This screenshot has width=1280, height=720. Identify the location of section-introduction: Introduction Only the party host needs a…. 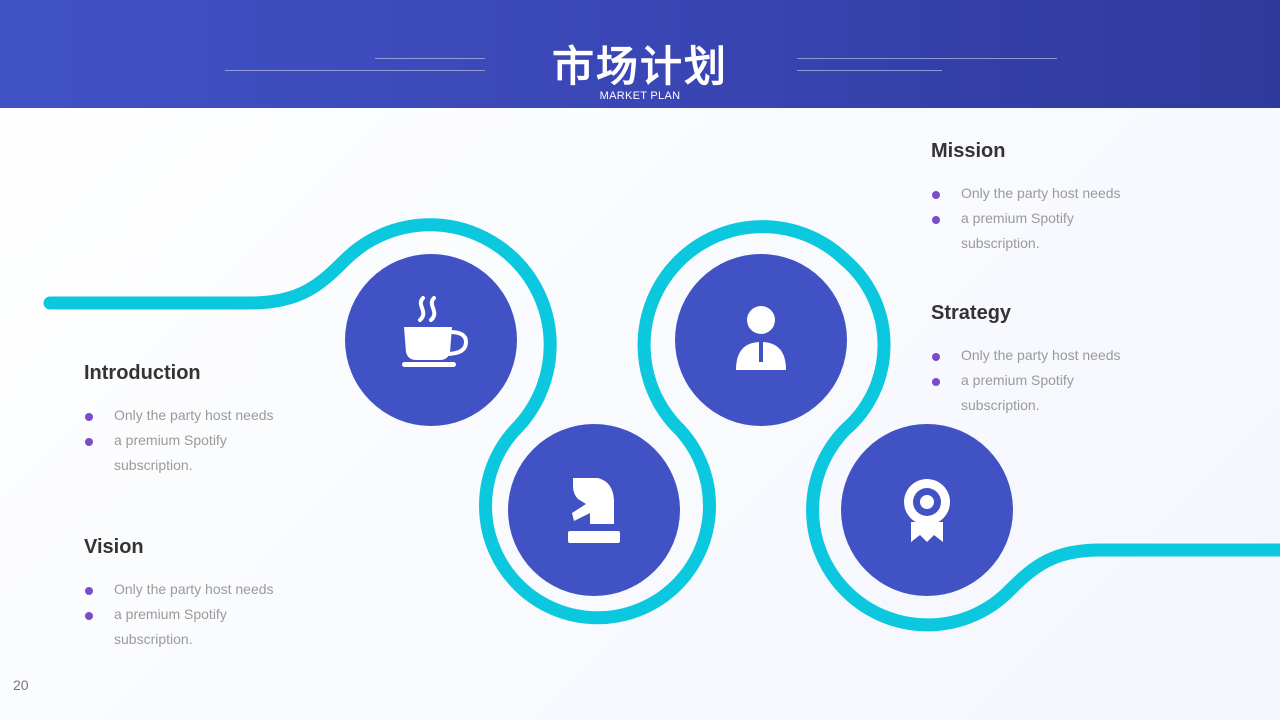
(214, 420).